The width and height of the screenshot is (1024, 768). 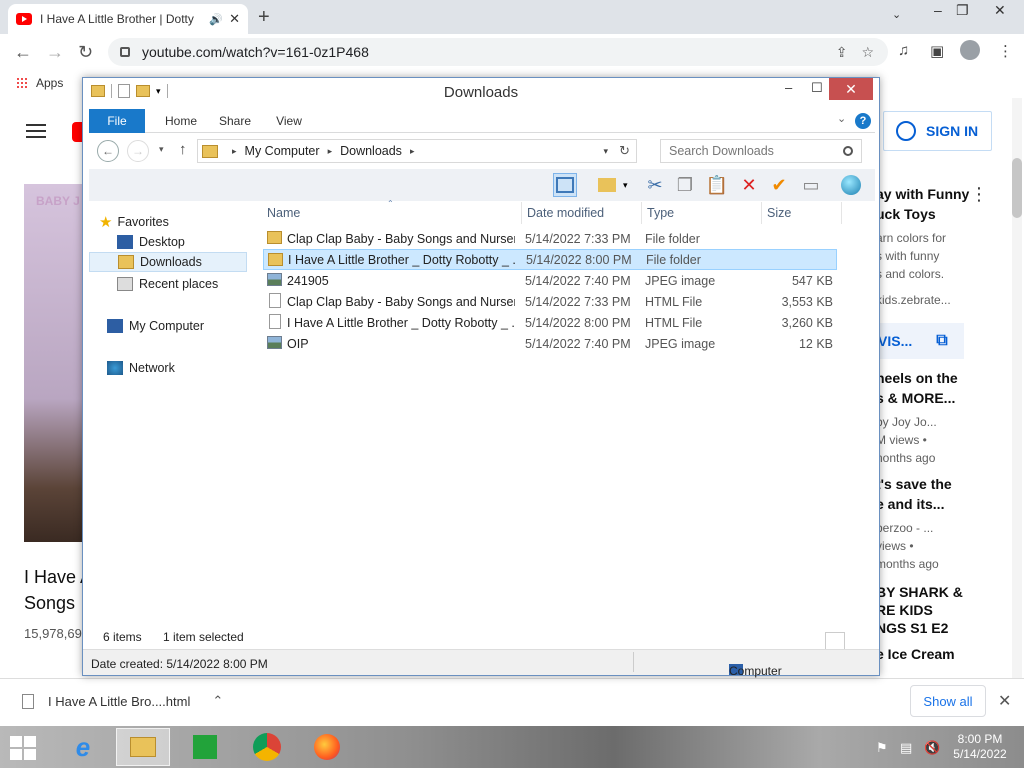 I want to click on media-control-icon: ♫, so click(x=903, y=50).